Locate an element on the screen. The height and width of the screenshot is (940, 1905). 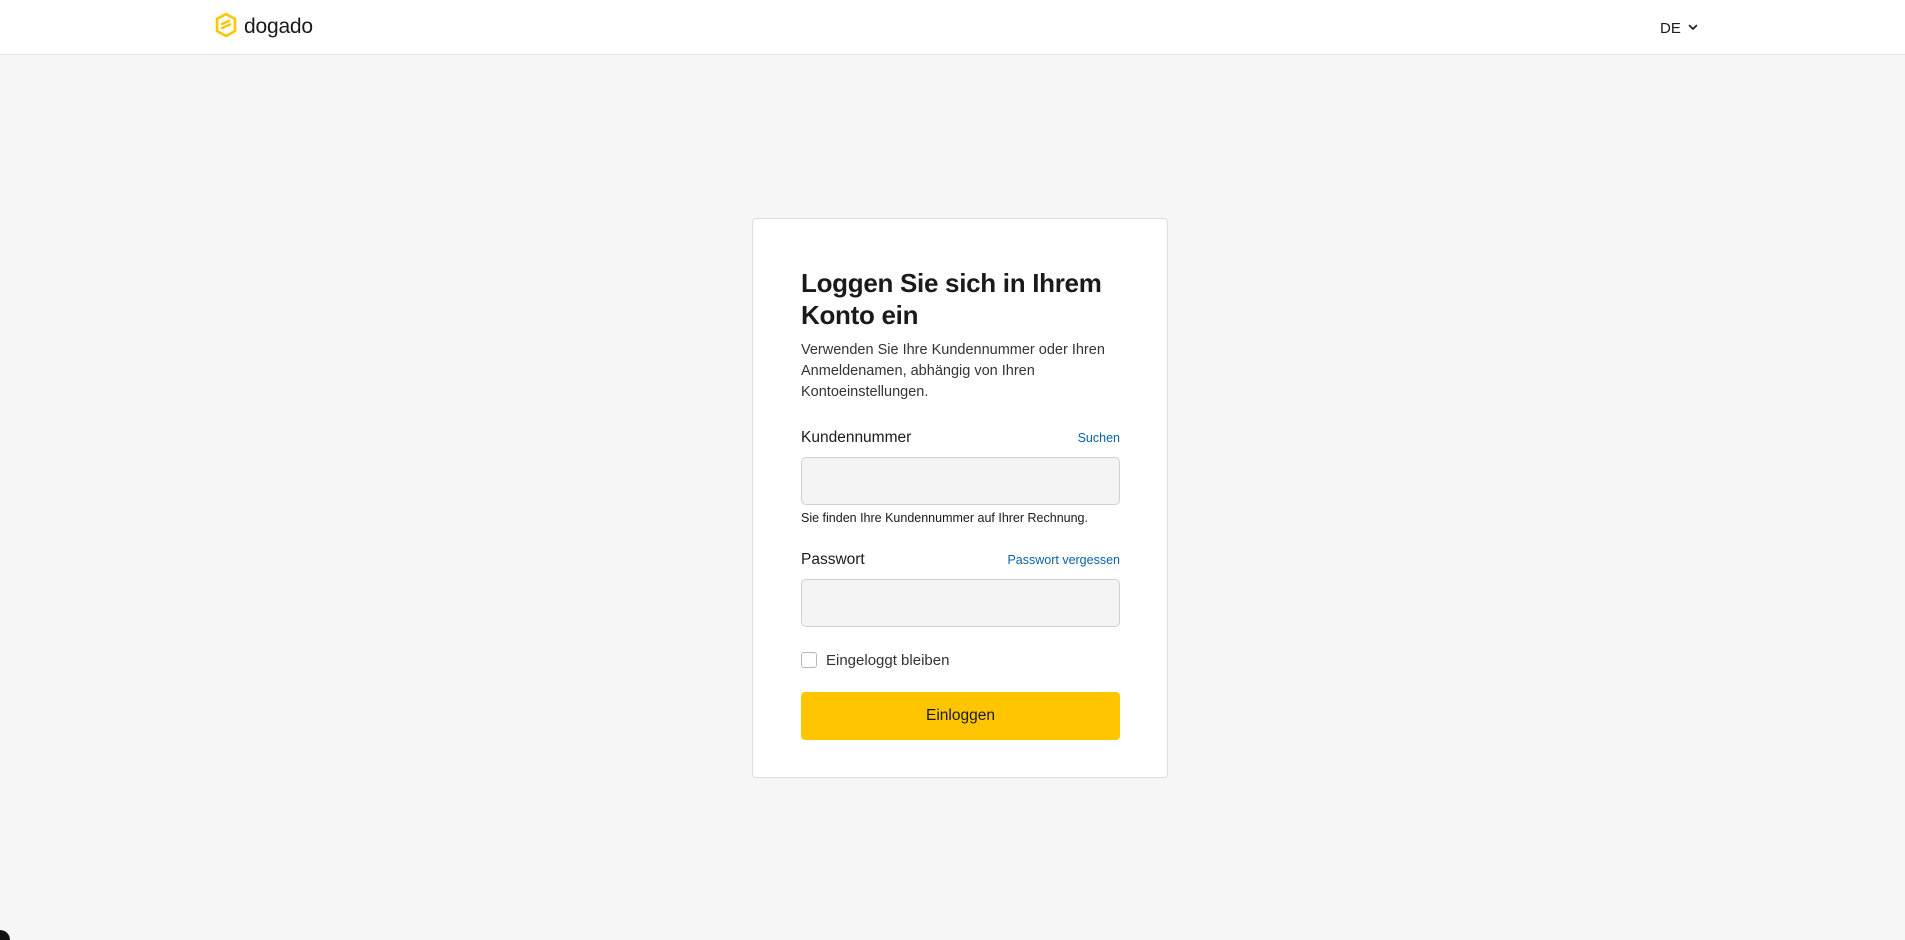
logo-text: dogado is located at coordinates (278, 26).